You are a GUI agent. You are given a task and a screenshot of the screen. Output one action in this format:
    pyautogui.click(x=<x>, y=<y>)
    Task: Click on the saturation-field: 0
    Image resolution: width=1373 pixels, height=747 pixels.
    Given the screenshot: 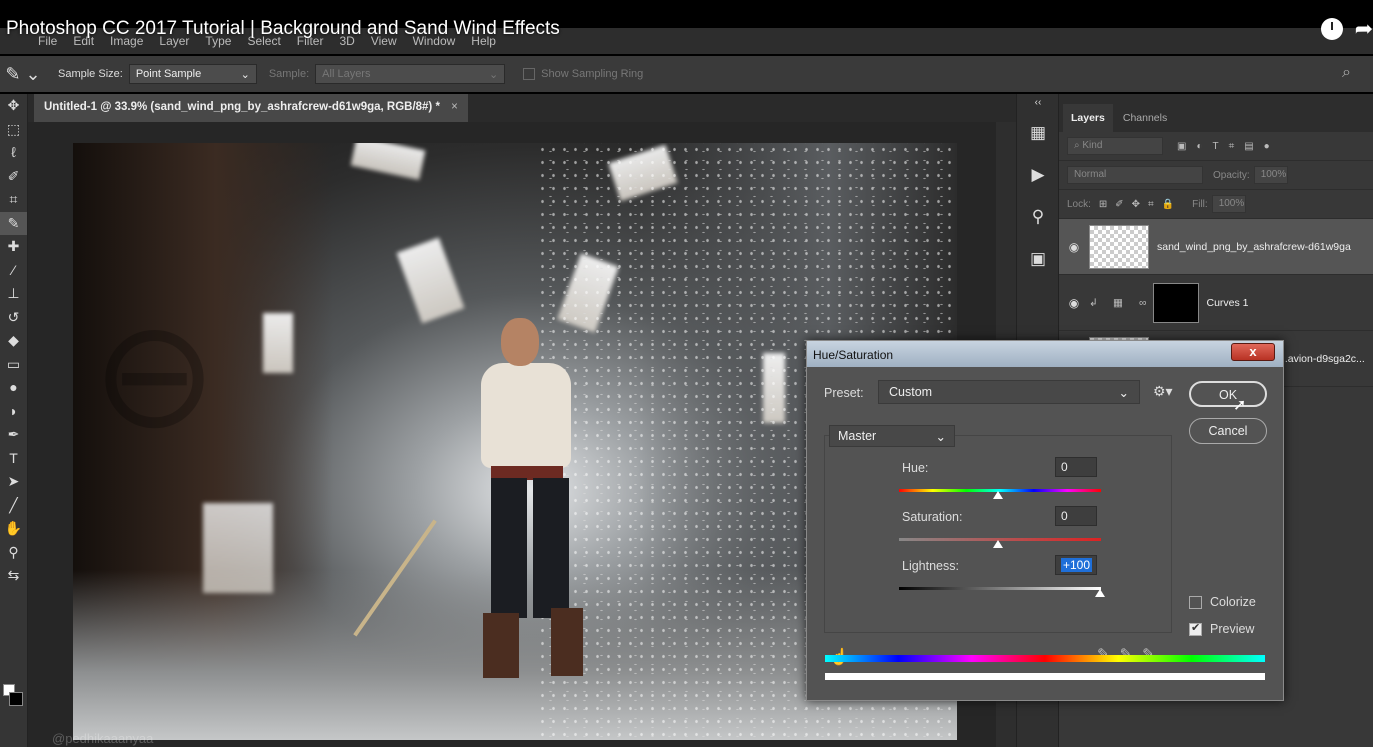 What is the action you would take?
    pyautogui.click(x=1076, y=516)
    